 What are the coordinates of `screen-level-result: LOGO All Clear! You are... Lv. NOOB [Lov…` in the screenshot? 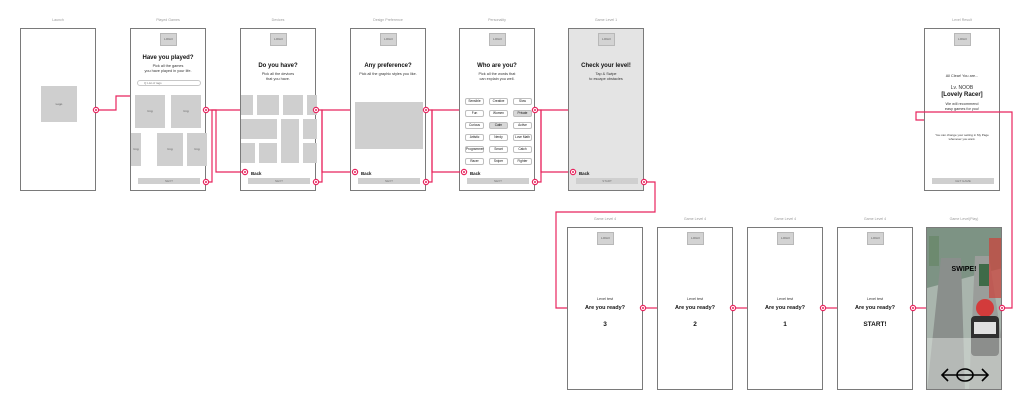 It's located at (962, 109).